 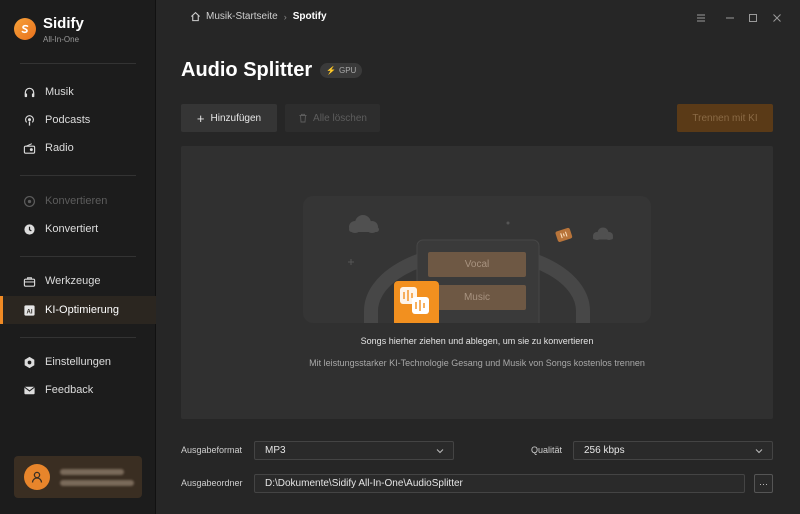 I want to click on gpu-badge: ⚡ GPU, so click(x=341, y=70).